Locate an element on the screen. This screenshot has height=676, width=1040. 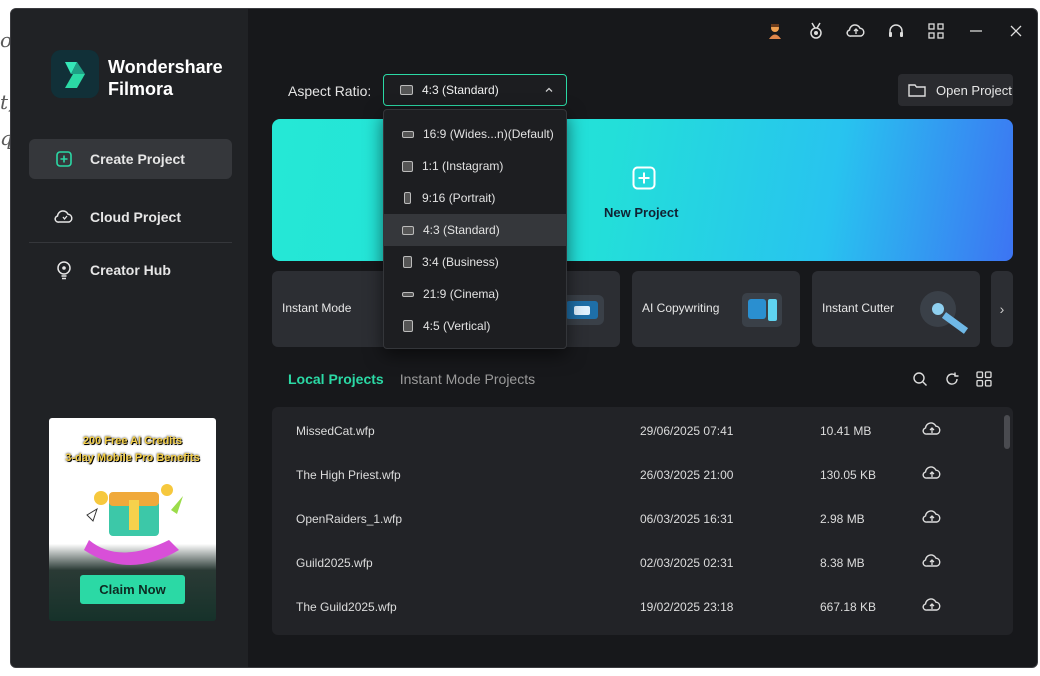
sidebar-item-label: Creator Hub is located at coordinates (130, 270).